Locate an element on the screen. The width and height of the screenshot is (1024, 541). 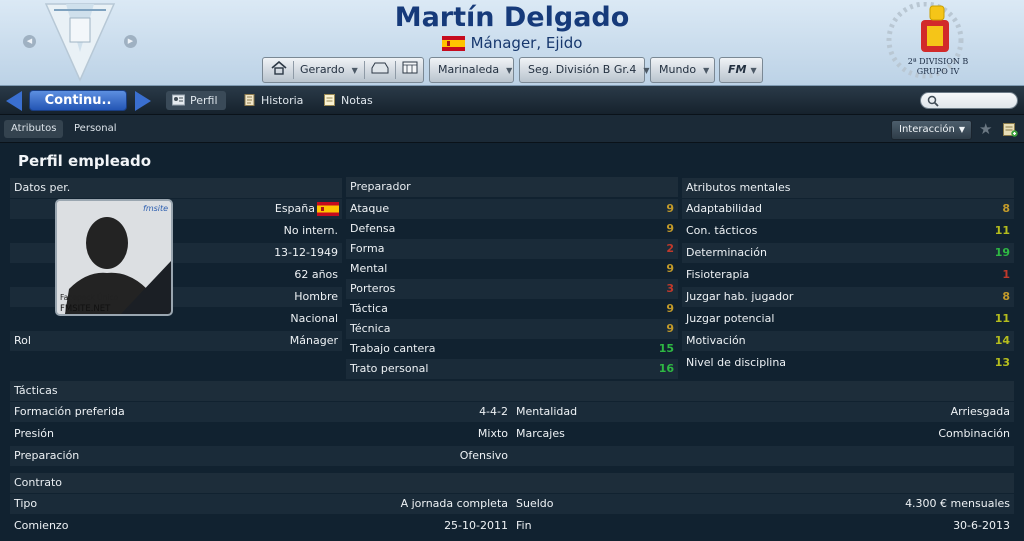
tactics-heading: Tácticas is located at coordinates (512, 391).